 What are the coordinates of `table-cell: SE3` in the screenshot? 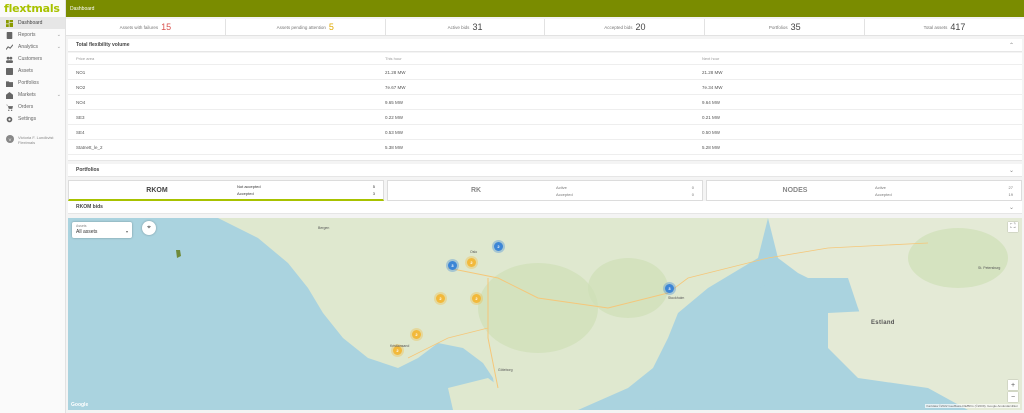 It's located at (80, 117).